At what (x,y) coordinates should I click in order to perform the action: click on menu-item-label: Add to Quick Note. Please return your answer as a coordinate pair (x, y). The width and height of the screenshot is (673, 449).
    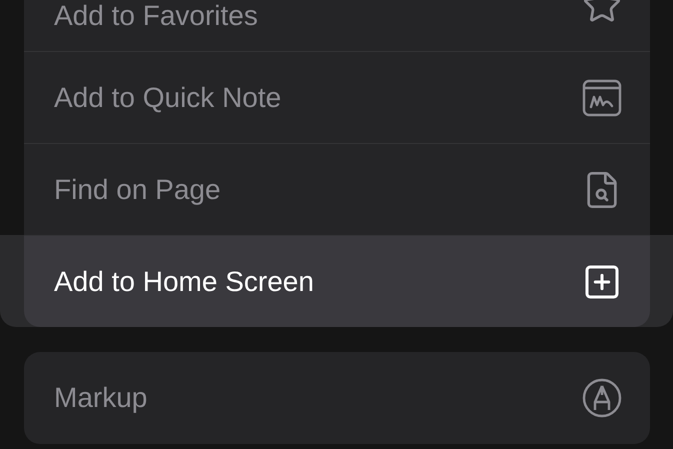
    Looking at the image, I should click on (168, 98).